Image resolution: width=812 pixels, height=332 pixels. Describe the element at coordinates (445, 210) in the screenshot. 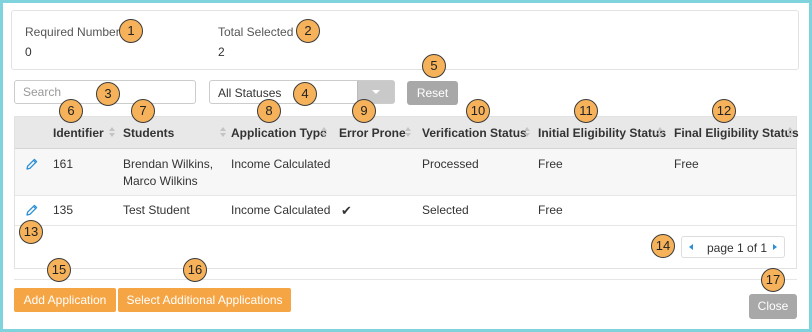

I see `cell-verification-status: Selected` at that location.